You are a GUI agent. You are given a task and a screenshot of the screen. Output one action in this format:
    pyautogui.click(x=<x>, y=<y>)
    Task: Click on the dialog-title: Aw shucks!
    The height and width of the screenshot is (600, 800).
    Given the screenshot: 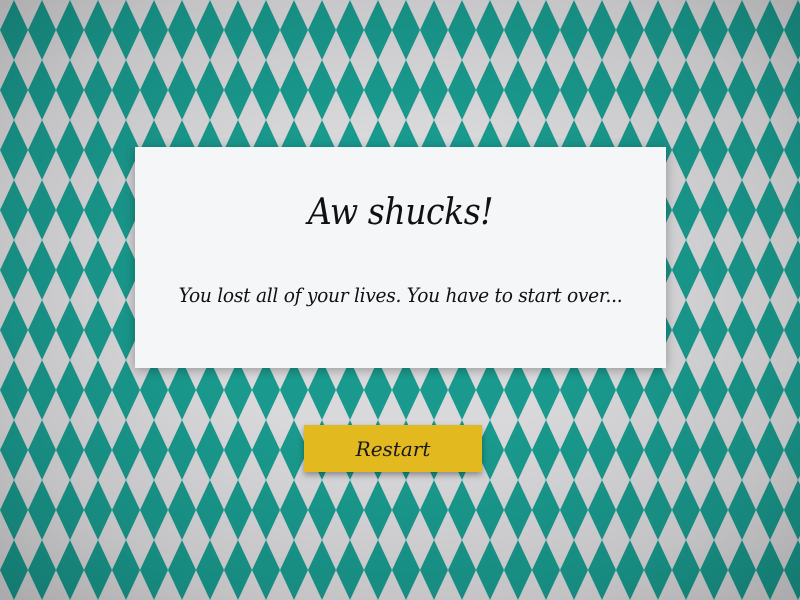 What is the action you would take?
    pyautogui.click(x=400, y=212)
    